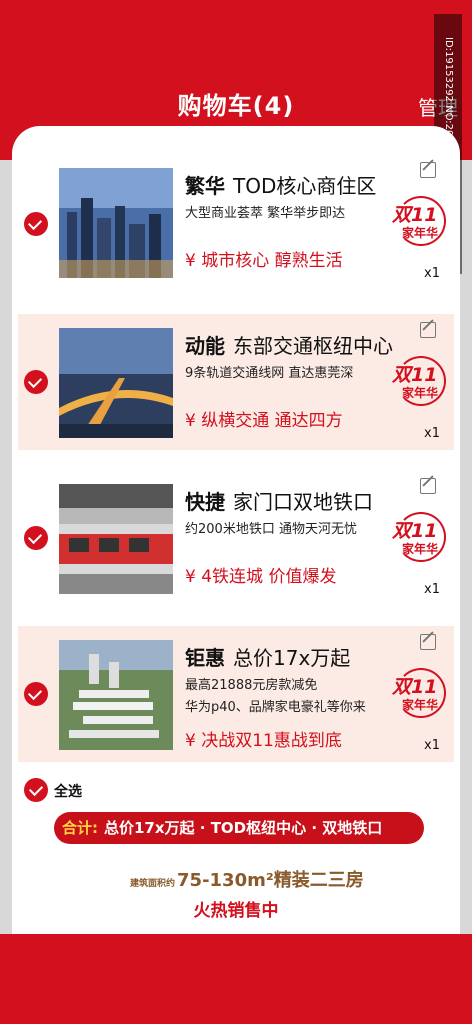 The image size is (472, 1024). I want to click on item-thumbnail-city, so click(116, 223).